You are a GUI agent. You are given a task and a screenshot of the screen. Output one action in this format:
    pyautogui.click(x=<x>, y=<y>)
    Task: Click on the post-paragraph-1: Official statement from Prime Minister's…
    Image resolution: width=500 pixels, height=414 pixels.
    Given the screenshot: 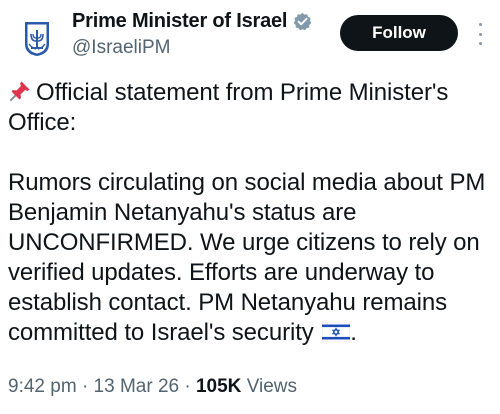 What is the action you would take?
    pyautogui.click(x=250, y=108)
    